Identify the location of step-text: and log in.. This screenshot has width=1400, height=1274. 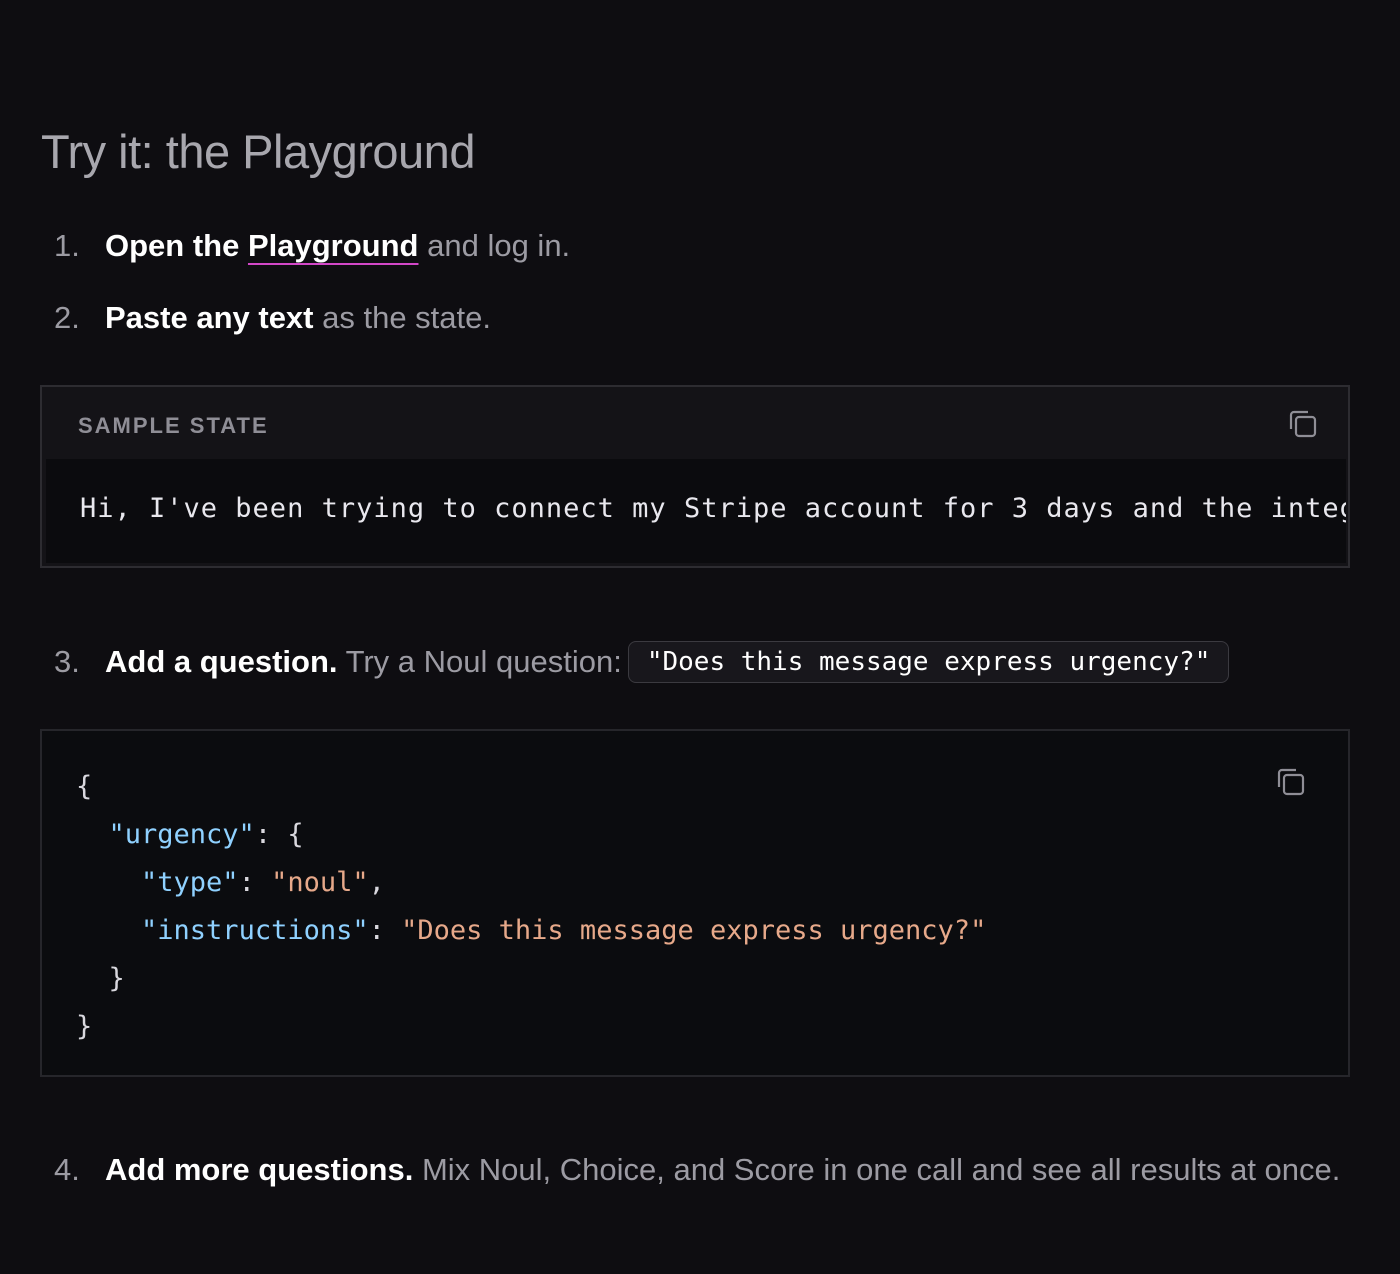
(499, 245).